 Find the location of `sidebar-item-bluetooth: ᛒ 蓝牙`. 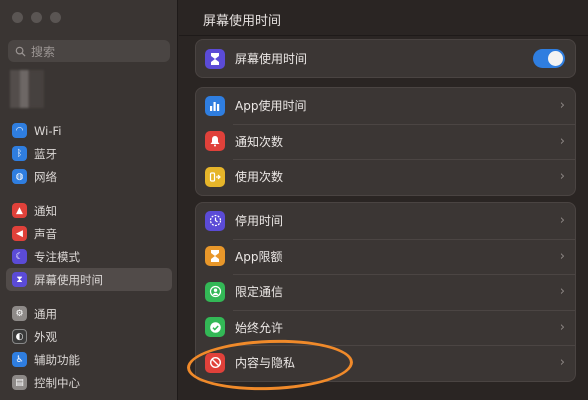

sidebar-item-bluetooth: ᛒ 蓝牙 is located at coordinates (89, 153).